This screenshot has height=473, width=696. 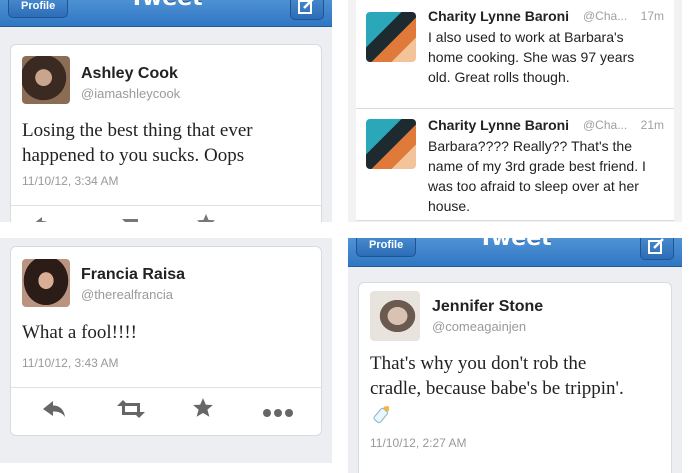 What do you see at coordinates (70, 181) in the screenshot?
I see `tweet-timestamp: 11/10/12, 3:34 AM` at bounding box center [70, 181].